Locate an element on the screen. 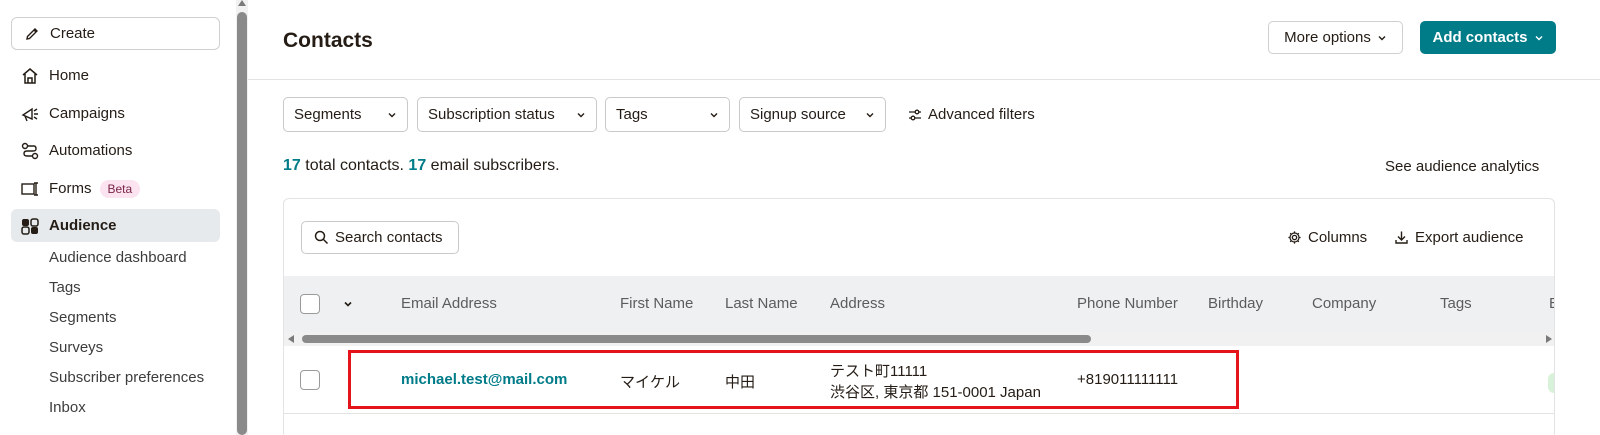 This screenshot has height=435, width=1600. email-subscribers-text: email subscribers. is located at coordinates (495, 165).